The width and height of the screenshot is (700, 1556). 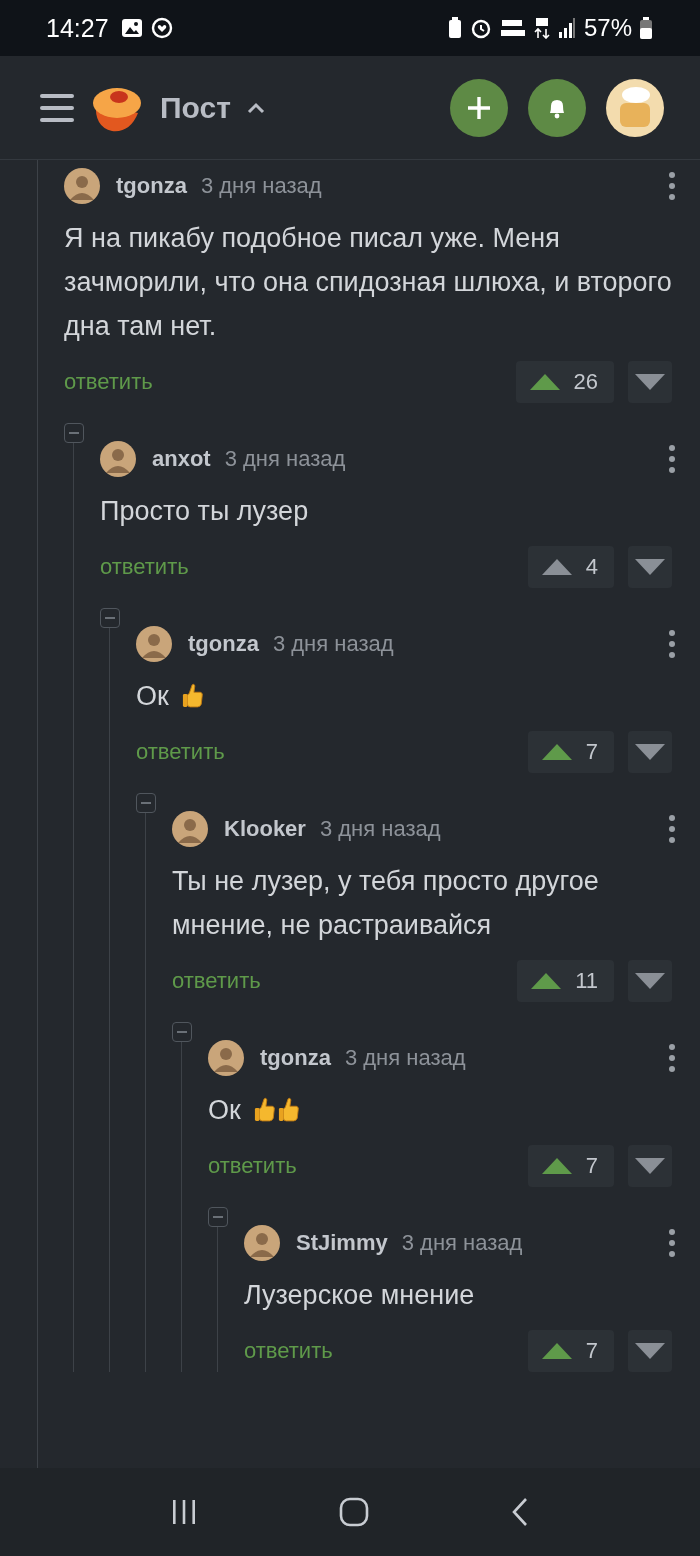 I want to click on data-arrows-icon, so click(x=541, y=28).